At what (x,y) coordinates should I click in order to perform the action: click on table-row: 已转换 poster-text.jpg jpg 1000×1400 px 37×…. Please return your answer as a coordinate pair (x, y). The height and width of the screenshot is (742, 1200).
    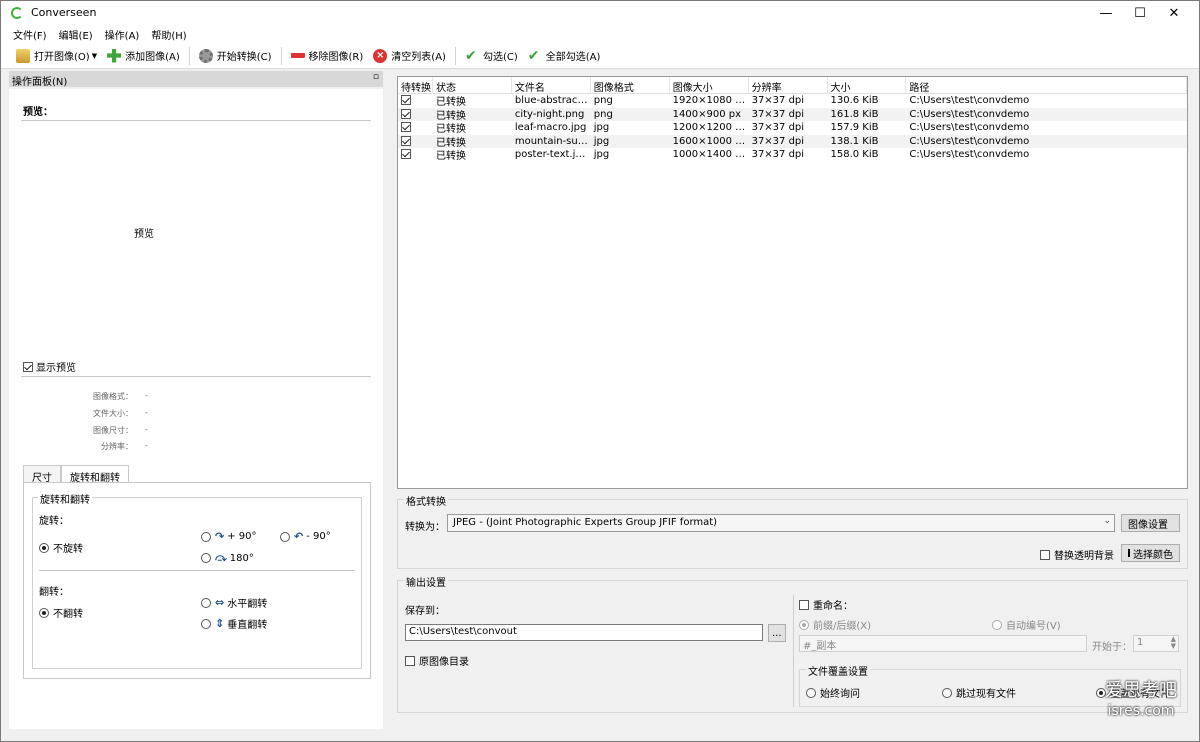
    Looking at the image, I should click on (792, 155).